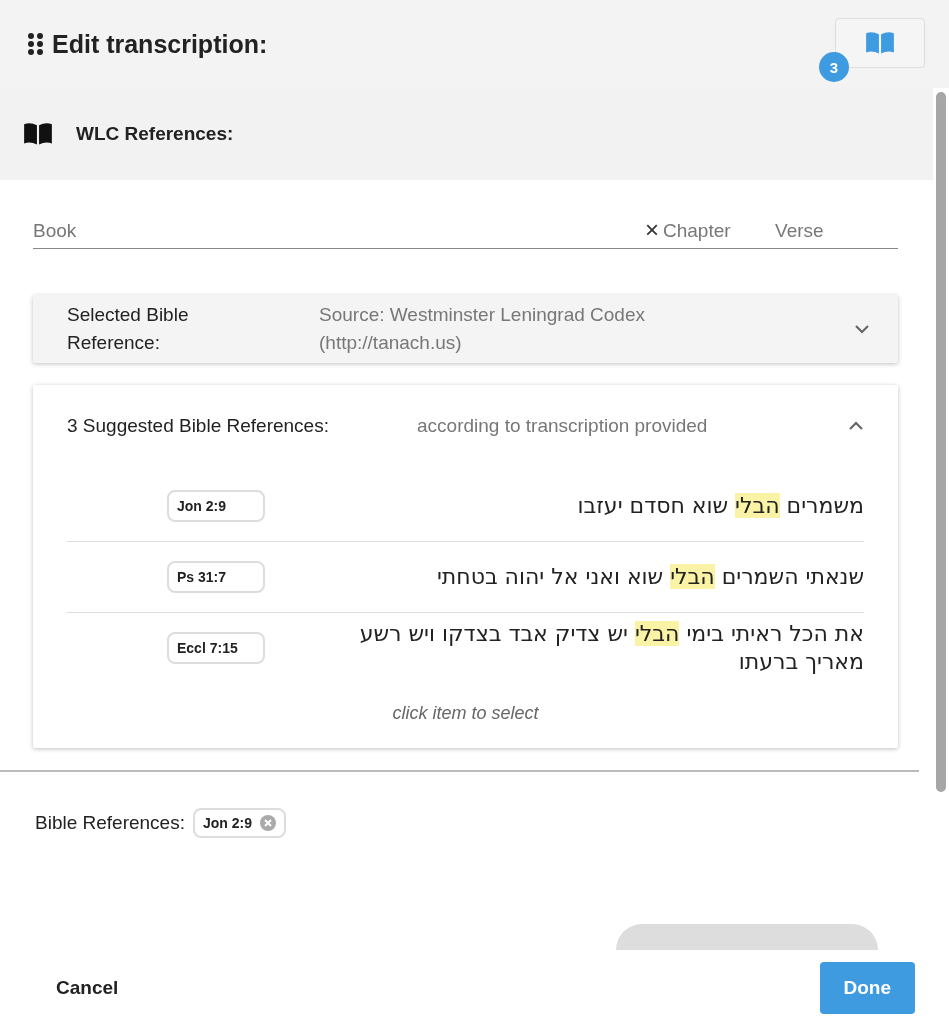 The height and width of the screenshot is (1024, 949). Describe the element at coordinates (820, 231) in the screenshot. I see `verse-field: Verse` at that location.